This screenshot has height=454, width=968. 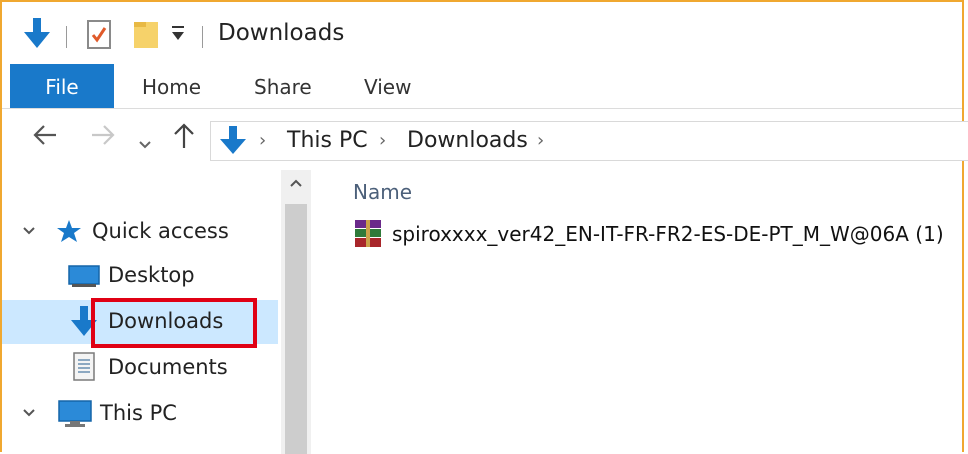 What do you see at coordinates (482, 86) in the screenshot?
I see `ribbon: File Home Share View` at bounding box center [482, 86].